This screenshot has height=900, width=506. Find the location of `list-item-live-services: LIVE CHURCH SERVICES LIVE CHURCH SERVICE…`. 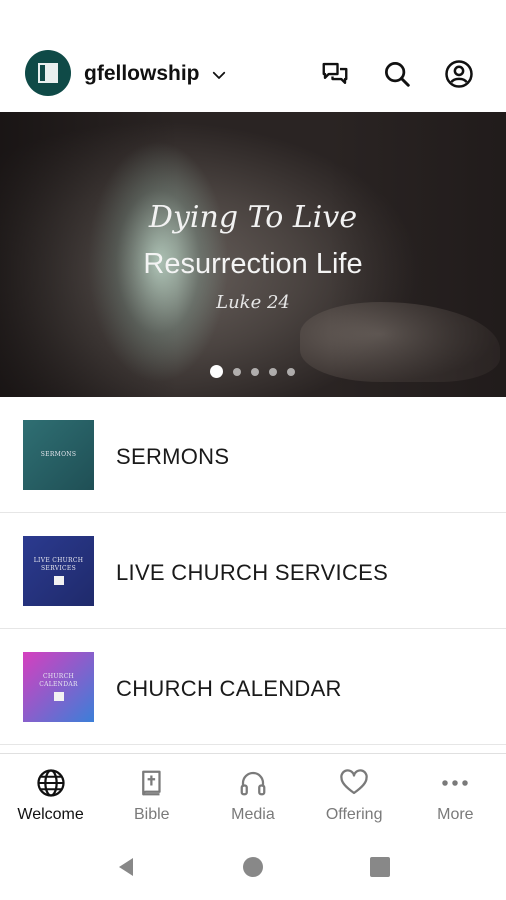

list-item-live-services: LIVE CHURCH SERVICES LIVE CHURCH SERVICE… is located at coordinates (253, 571).